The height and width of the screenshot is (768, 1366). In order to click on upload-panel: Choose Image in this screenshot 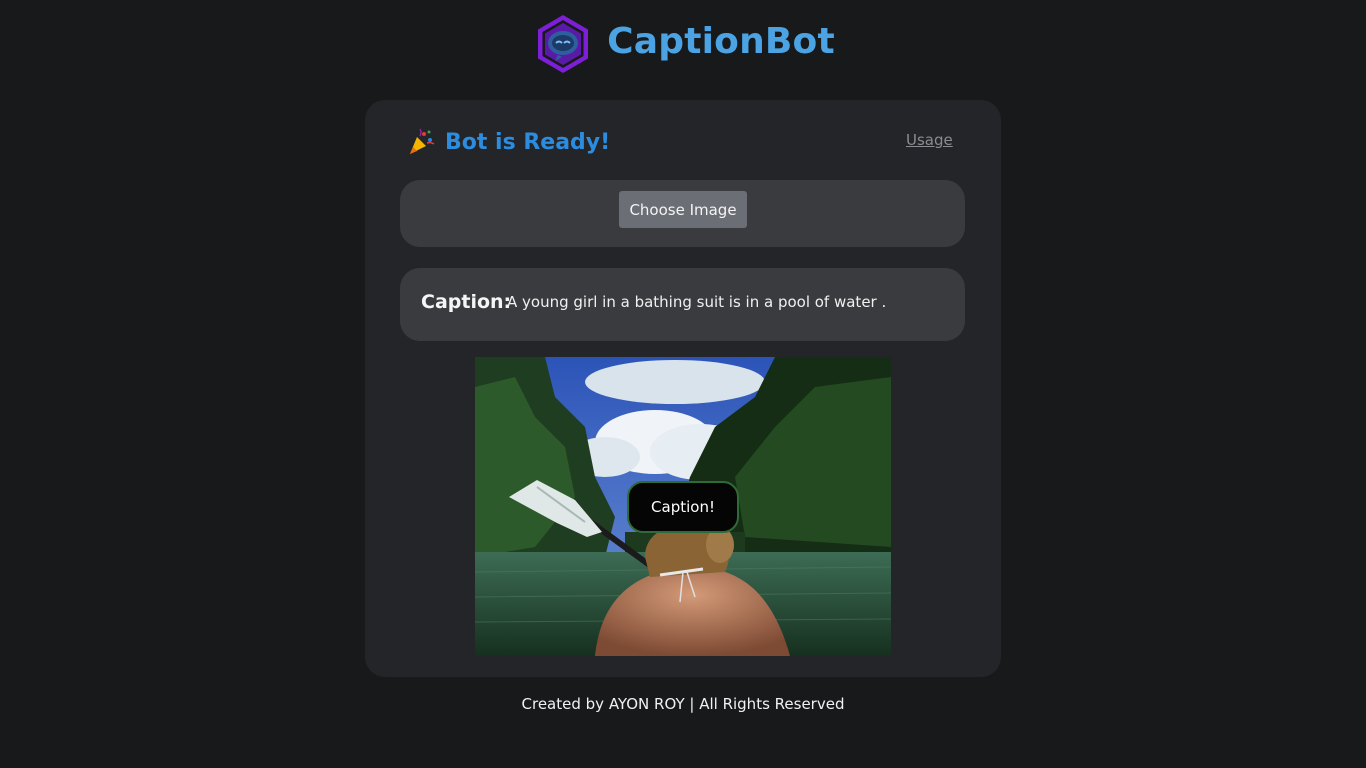, I will do `click(682, 213)`.